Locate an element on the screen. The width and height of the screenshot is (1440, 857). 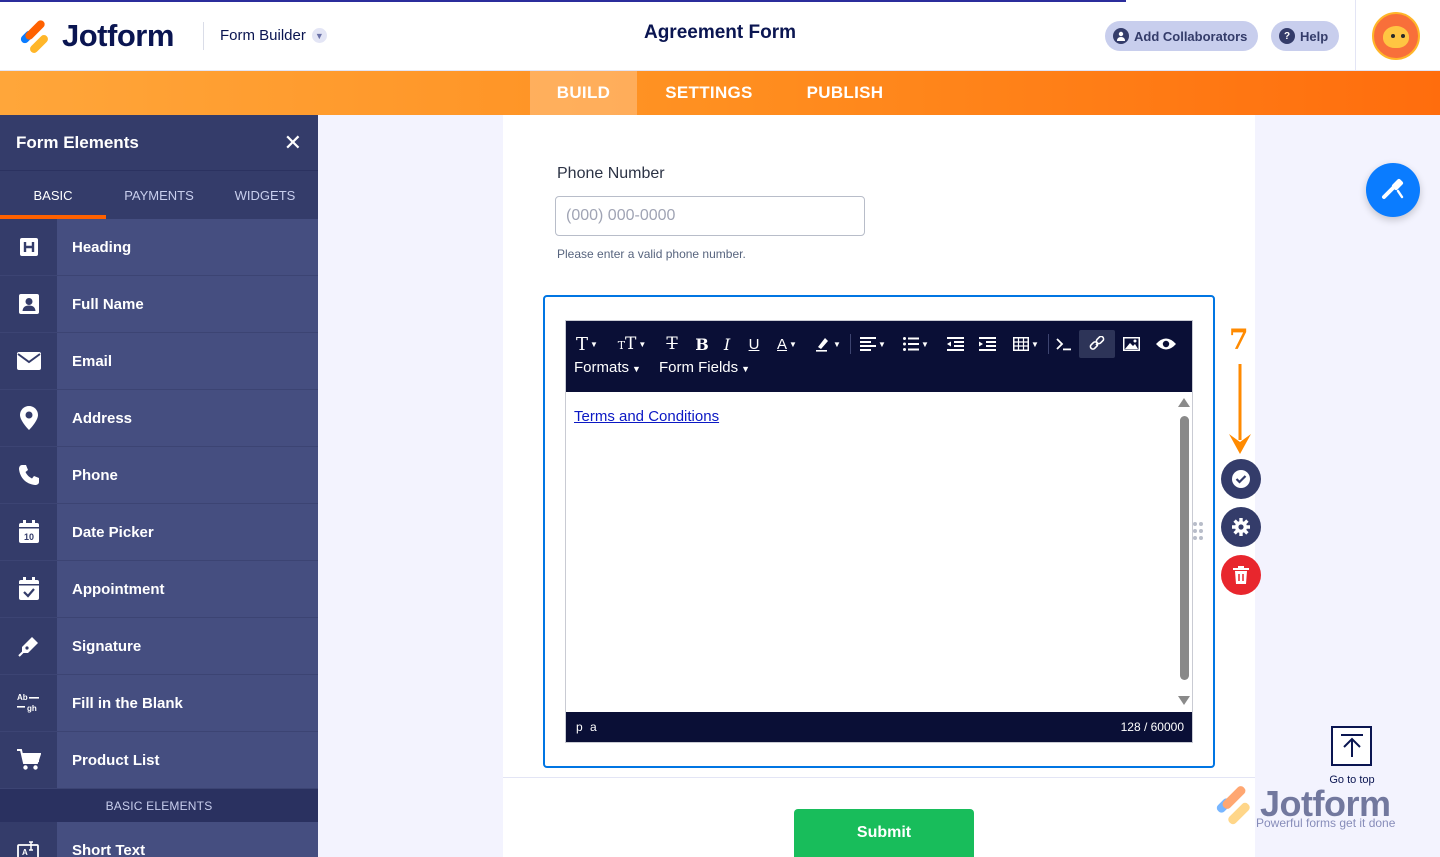
annotation-arrow-icon is located at coordinates (1240, 409).